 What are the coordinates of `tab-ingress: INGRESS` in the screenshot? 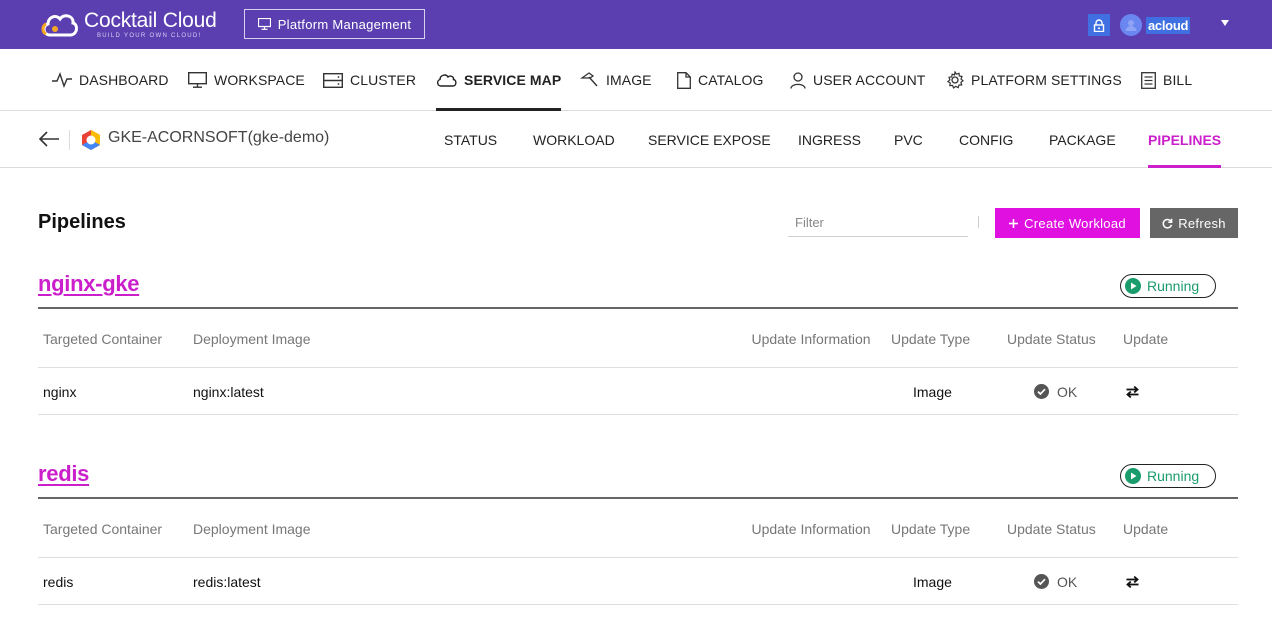 It's located at (829, 139).